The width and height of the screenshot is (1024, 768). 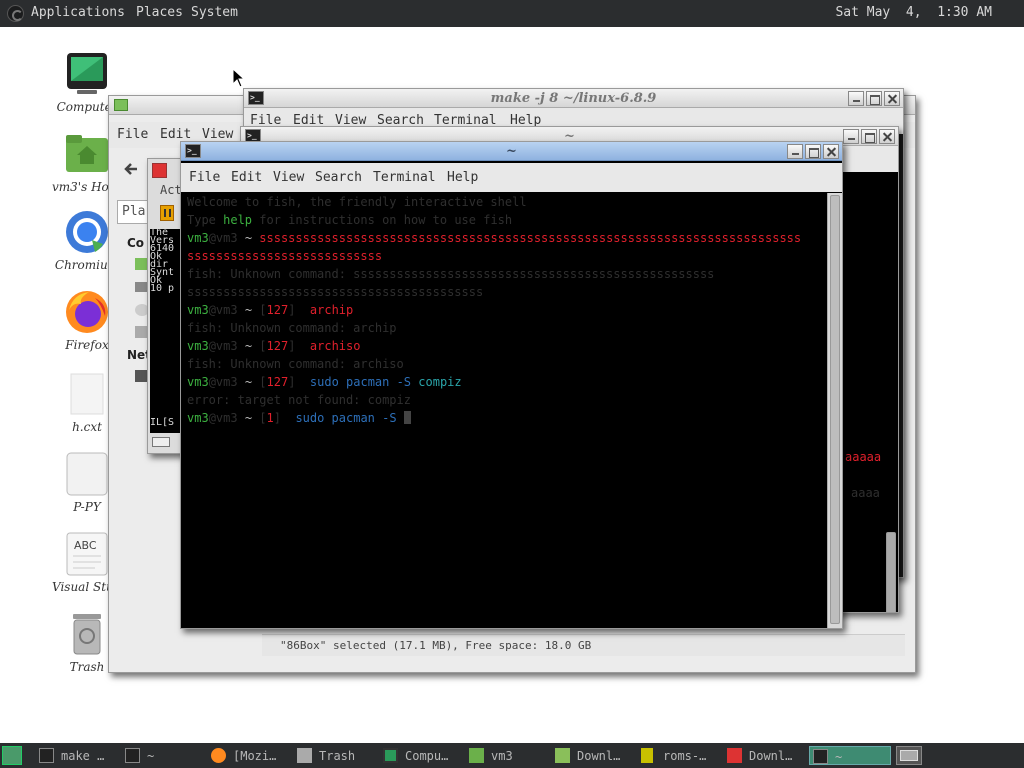 What do you see at coordinates (87, 554) in the screenshot?
I see `abc-file-icon: ABC` at bounding box center [87, 554].